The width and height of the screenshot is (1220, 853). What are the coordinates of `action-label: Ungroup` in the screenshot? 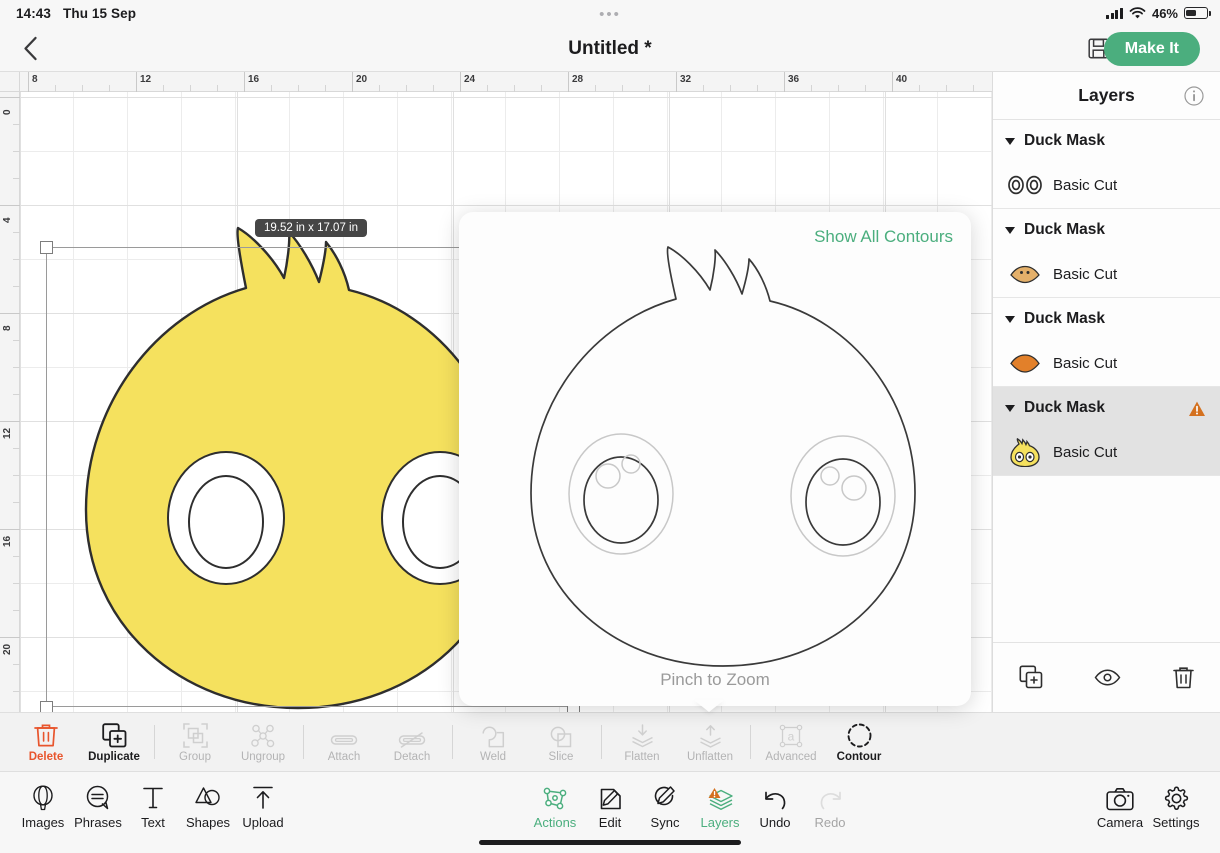 It's located at (263, 757).